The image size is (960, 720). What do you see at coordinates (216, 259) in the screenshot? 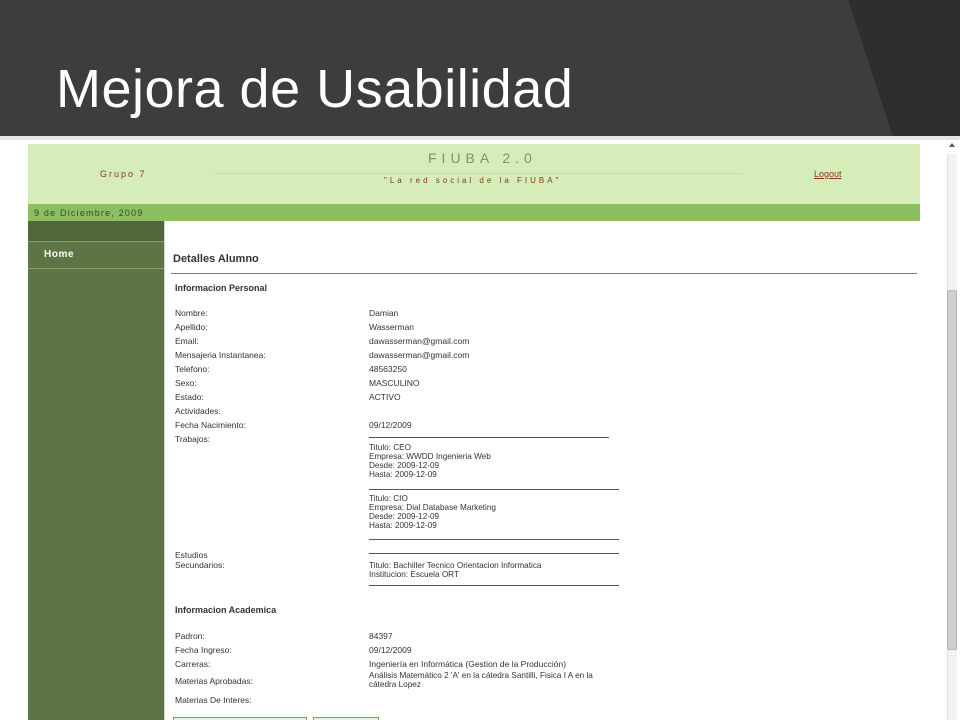
I see `page-title: Detalles Alumno` at bounding box center [216, 259].